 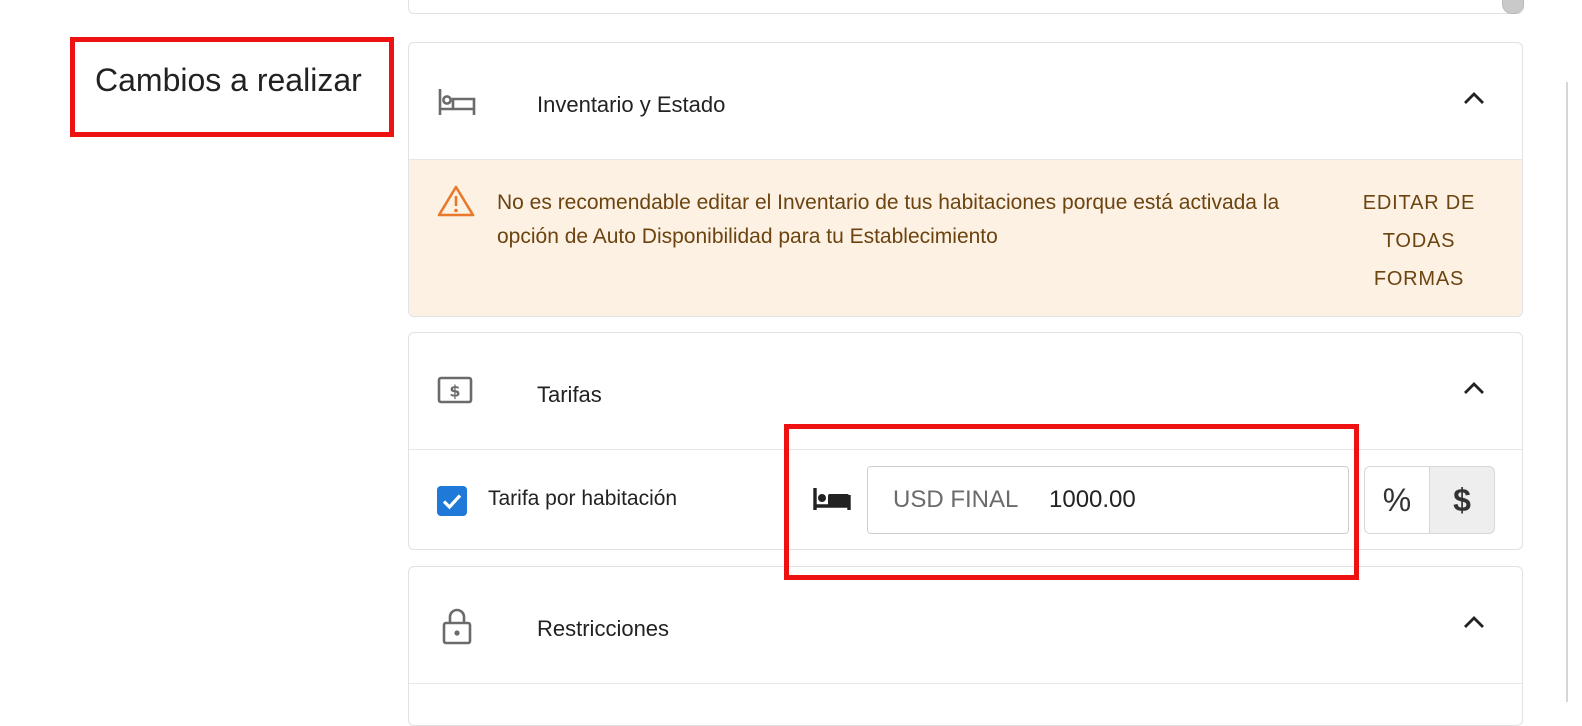 What do you see at coordinates (603, 628) in the screenshot?
I see `restrictions-title: Restricciones` at bounding box center [603, 628].